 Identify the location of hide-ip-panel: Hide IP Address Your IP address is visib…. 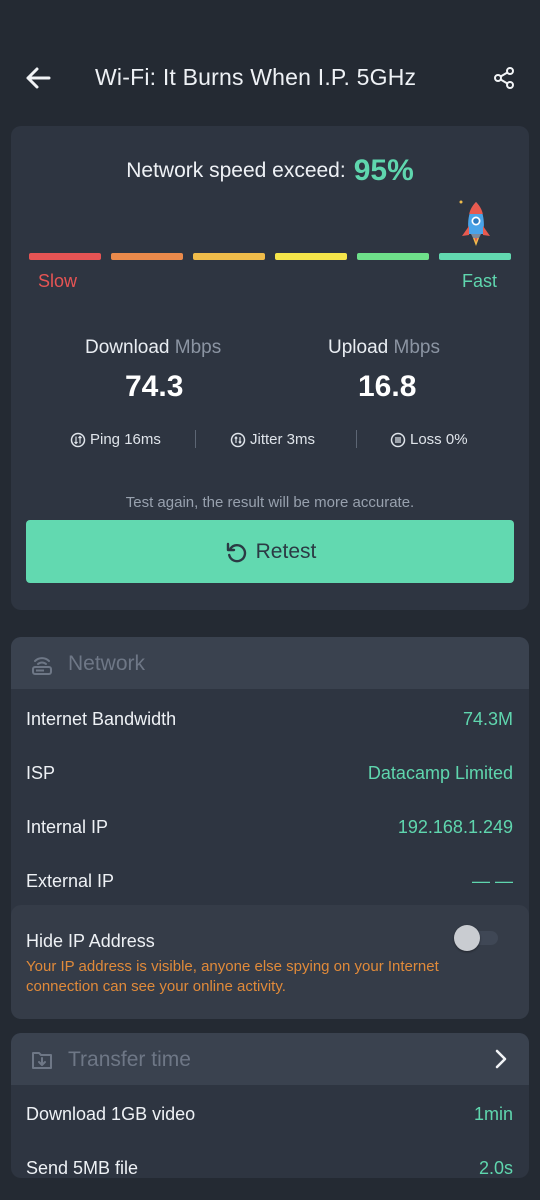
(270, 962).